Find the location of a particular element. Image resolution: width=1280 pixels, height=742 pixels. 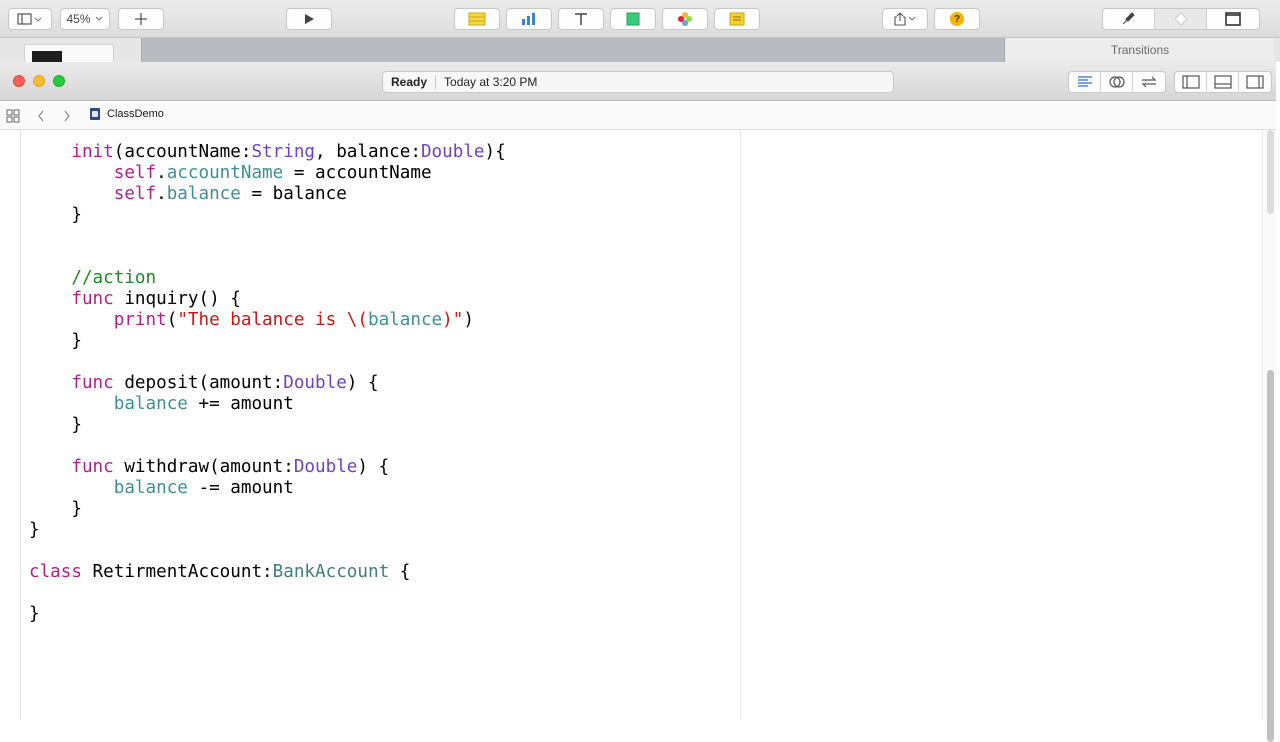

code-token: deposit(amount: is located at coordinates (198, 383).